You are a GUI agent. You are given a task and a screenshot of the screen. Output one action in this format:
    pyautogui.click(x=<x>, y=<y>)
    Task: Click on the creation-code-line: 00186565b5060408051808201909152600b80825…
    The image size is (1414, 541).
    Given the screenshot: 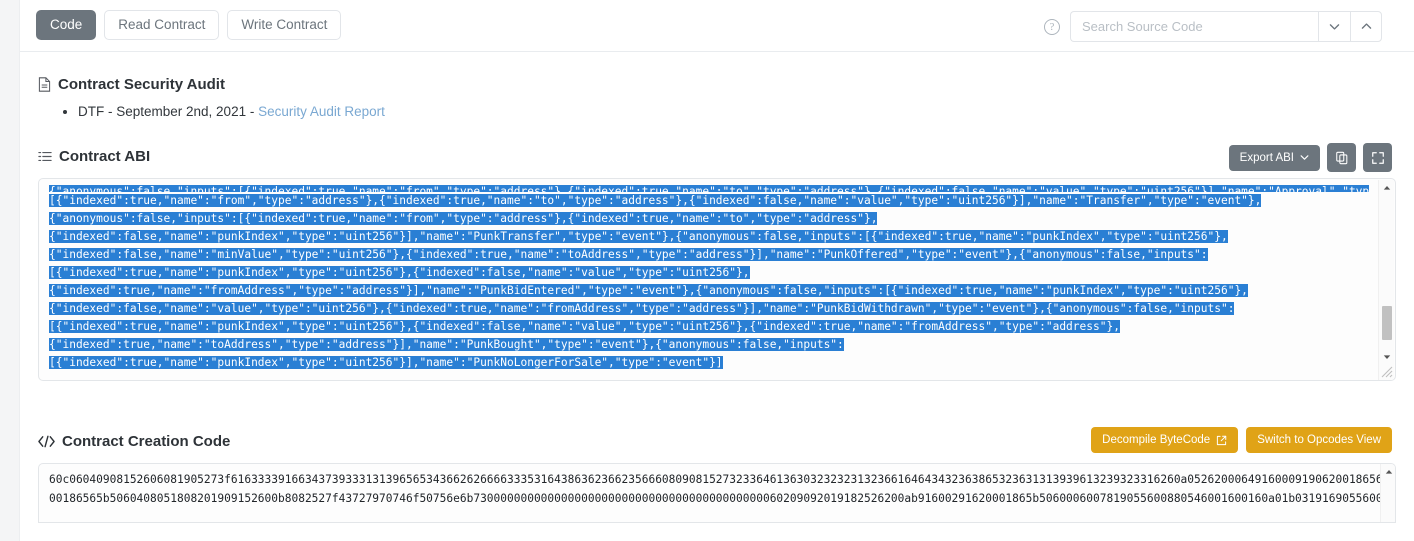 What is the action you would take?
    pyautogui.click(x=717, y=498)
    